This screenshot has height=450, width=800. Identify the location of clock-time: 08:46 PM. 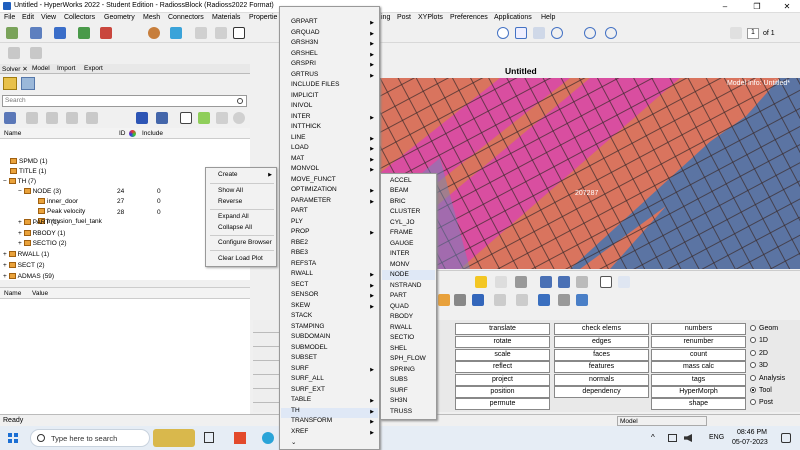
(752, 432).